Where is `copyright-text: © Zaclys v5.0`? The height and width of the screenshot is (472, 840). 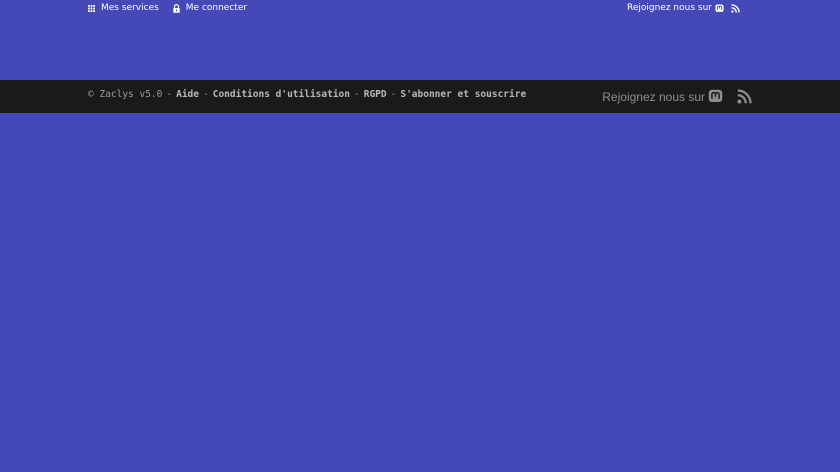
copyright-text: © Zaclys v5.0 is located at coordinates (125, 94).